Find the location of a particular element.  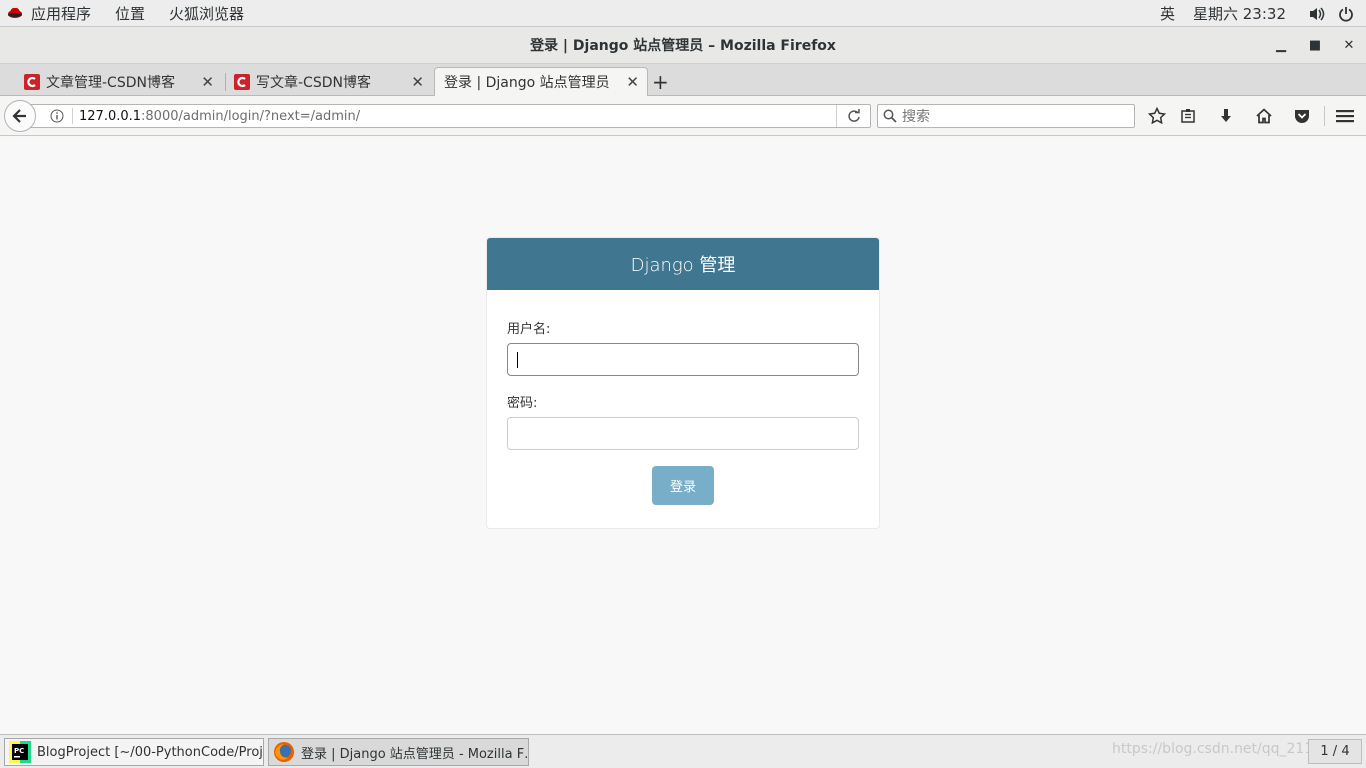

site-info-icon is located at coordinates (57, 116).